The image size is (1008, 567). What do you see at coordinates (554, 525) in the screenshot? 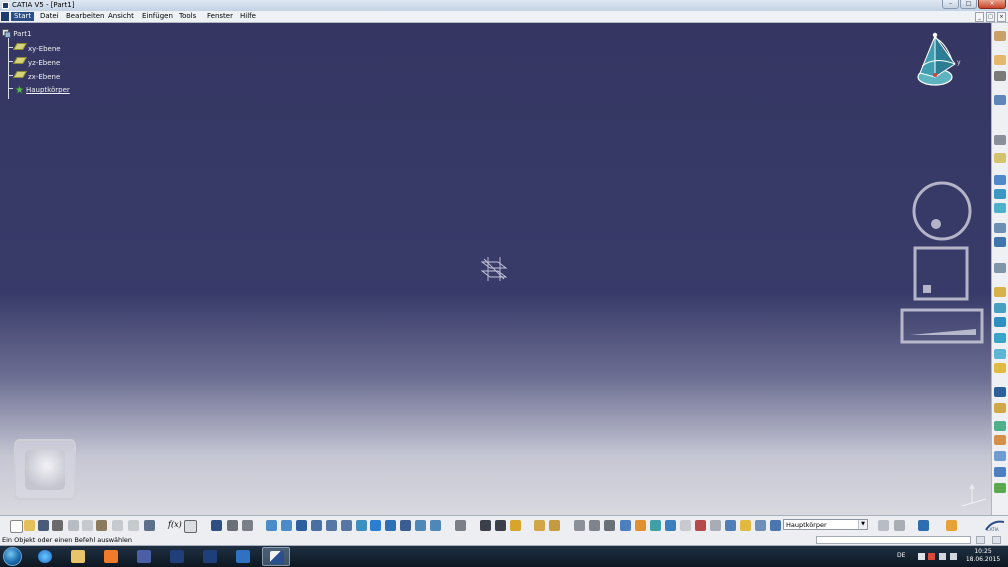
I see `boolean-op-icon` at bounding box center [554, 525].